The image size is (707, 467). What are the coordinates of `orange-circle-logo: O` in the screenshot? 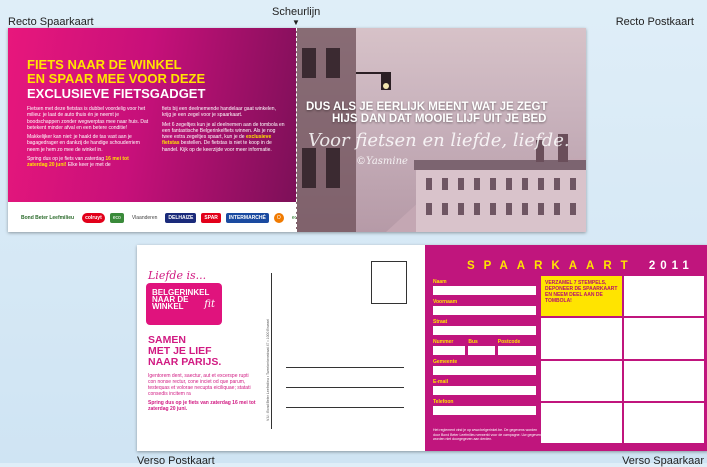 It's located at (278, 218).